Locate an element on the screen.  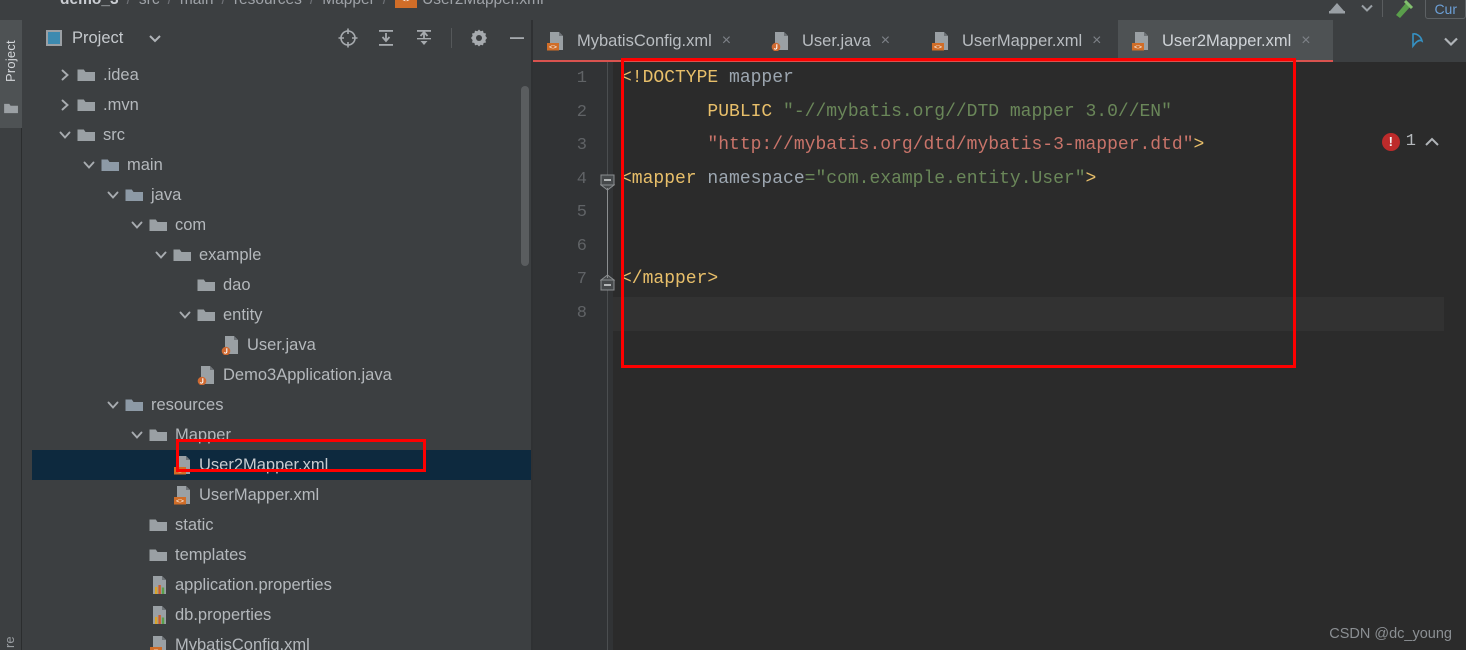
xml-file-icon: <> is located at coordinates (182, 465).